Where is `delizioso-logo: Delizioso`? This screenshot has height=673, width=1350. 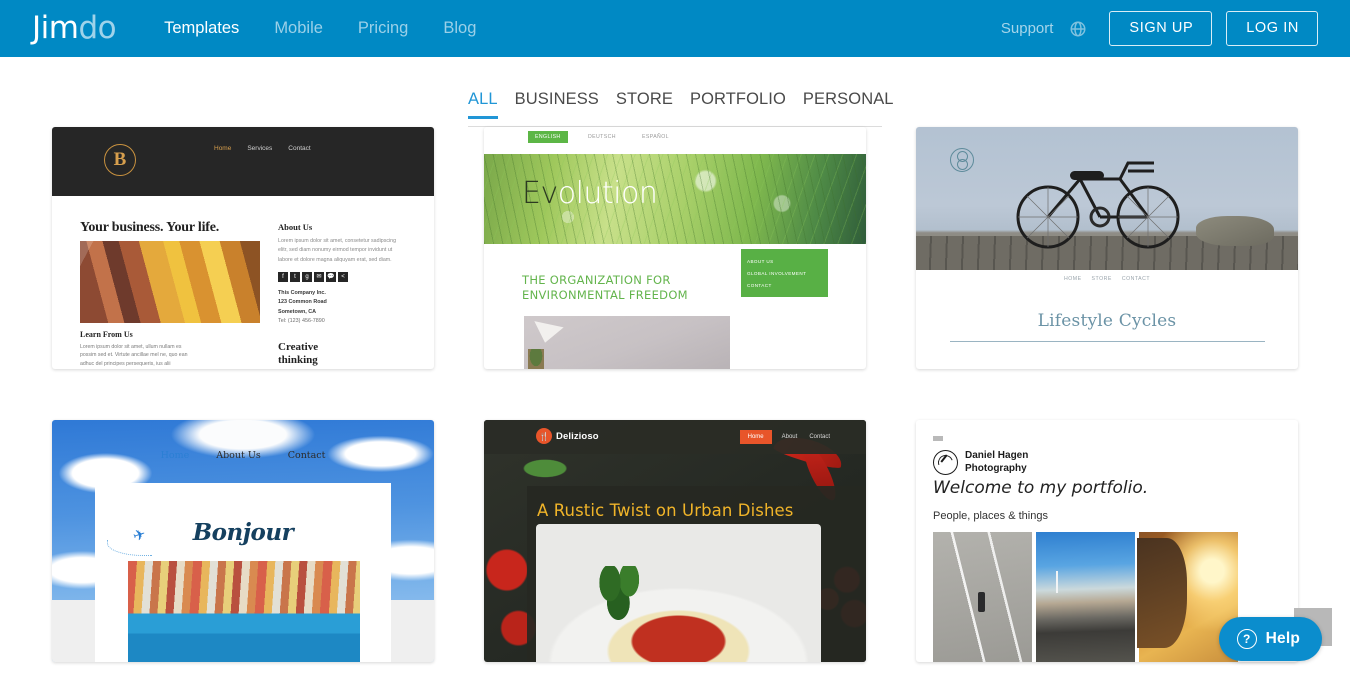 delizioso-logo: Delizioso is located at coordinates (567, 436).